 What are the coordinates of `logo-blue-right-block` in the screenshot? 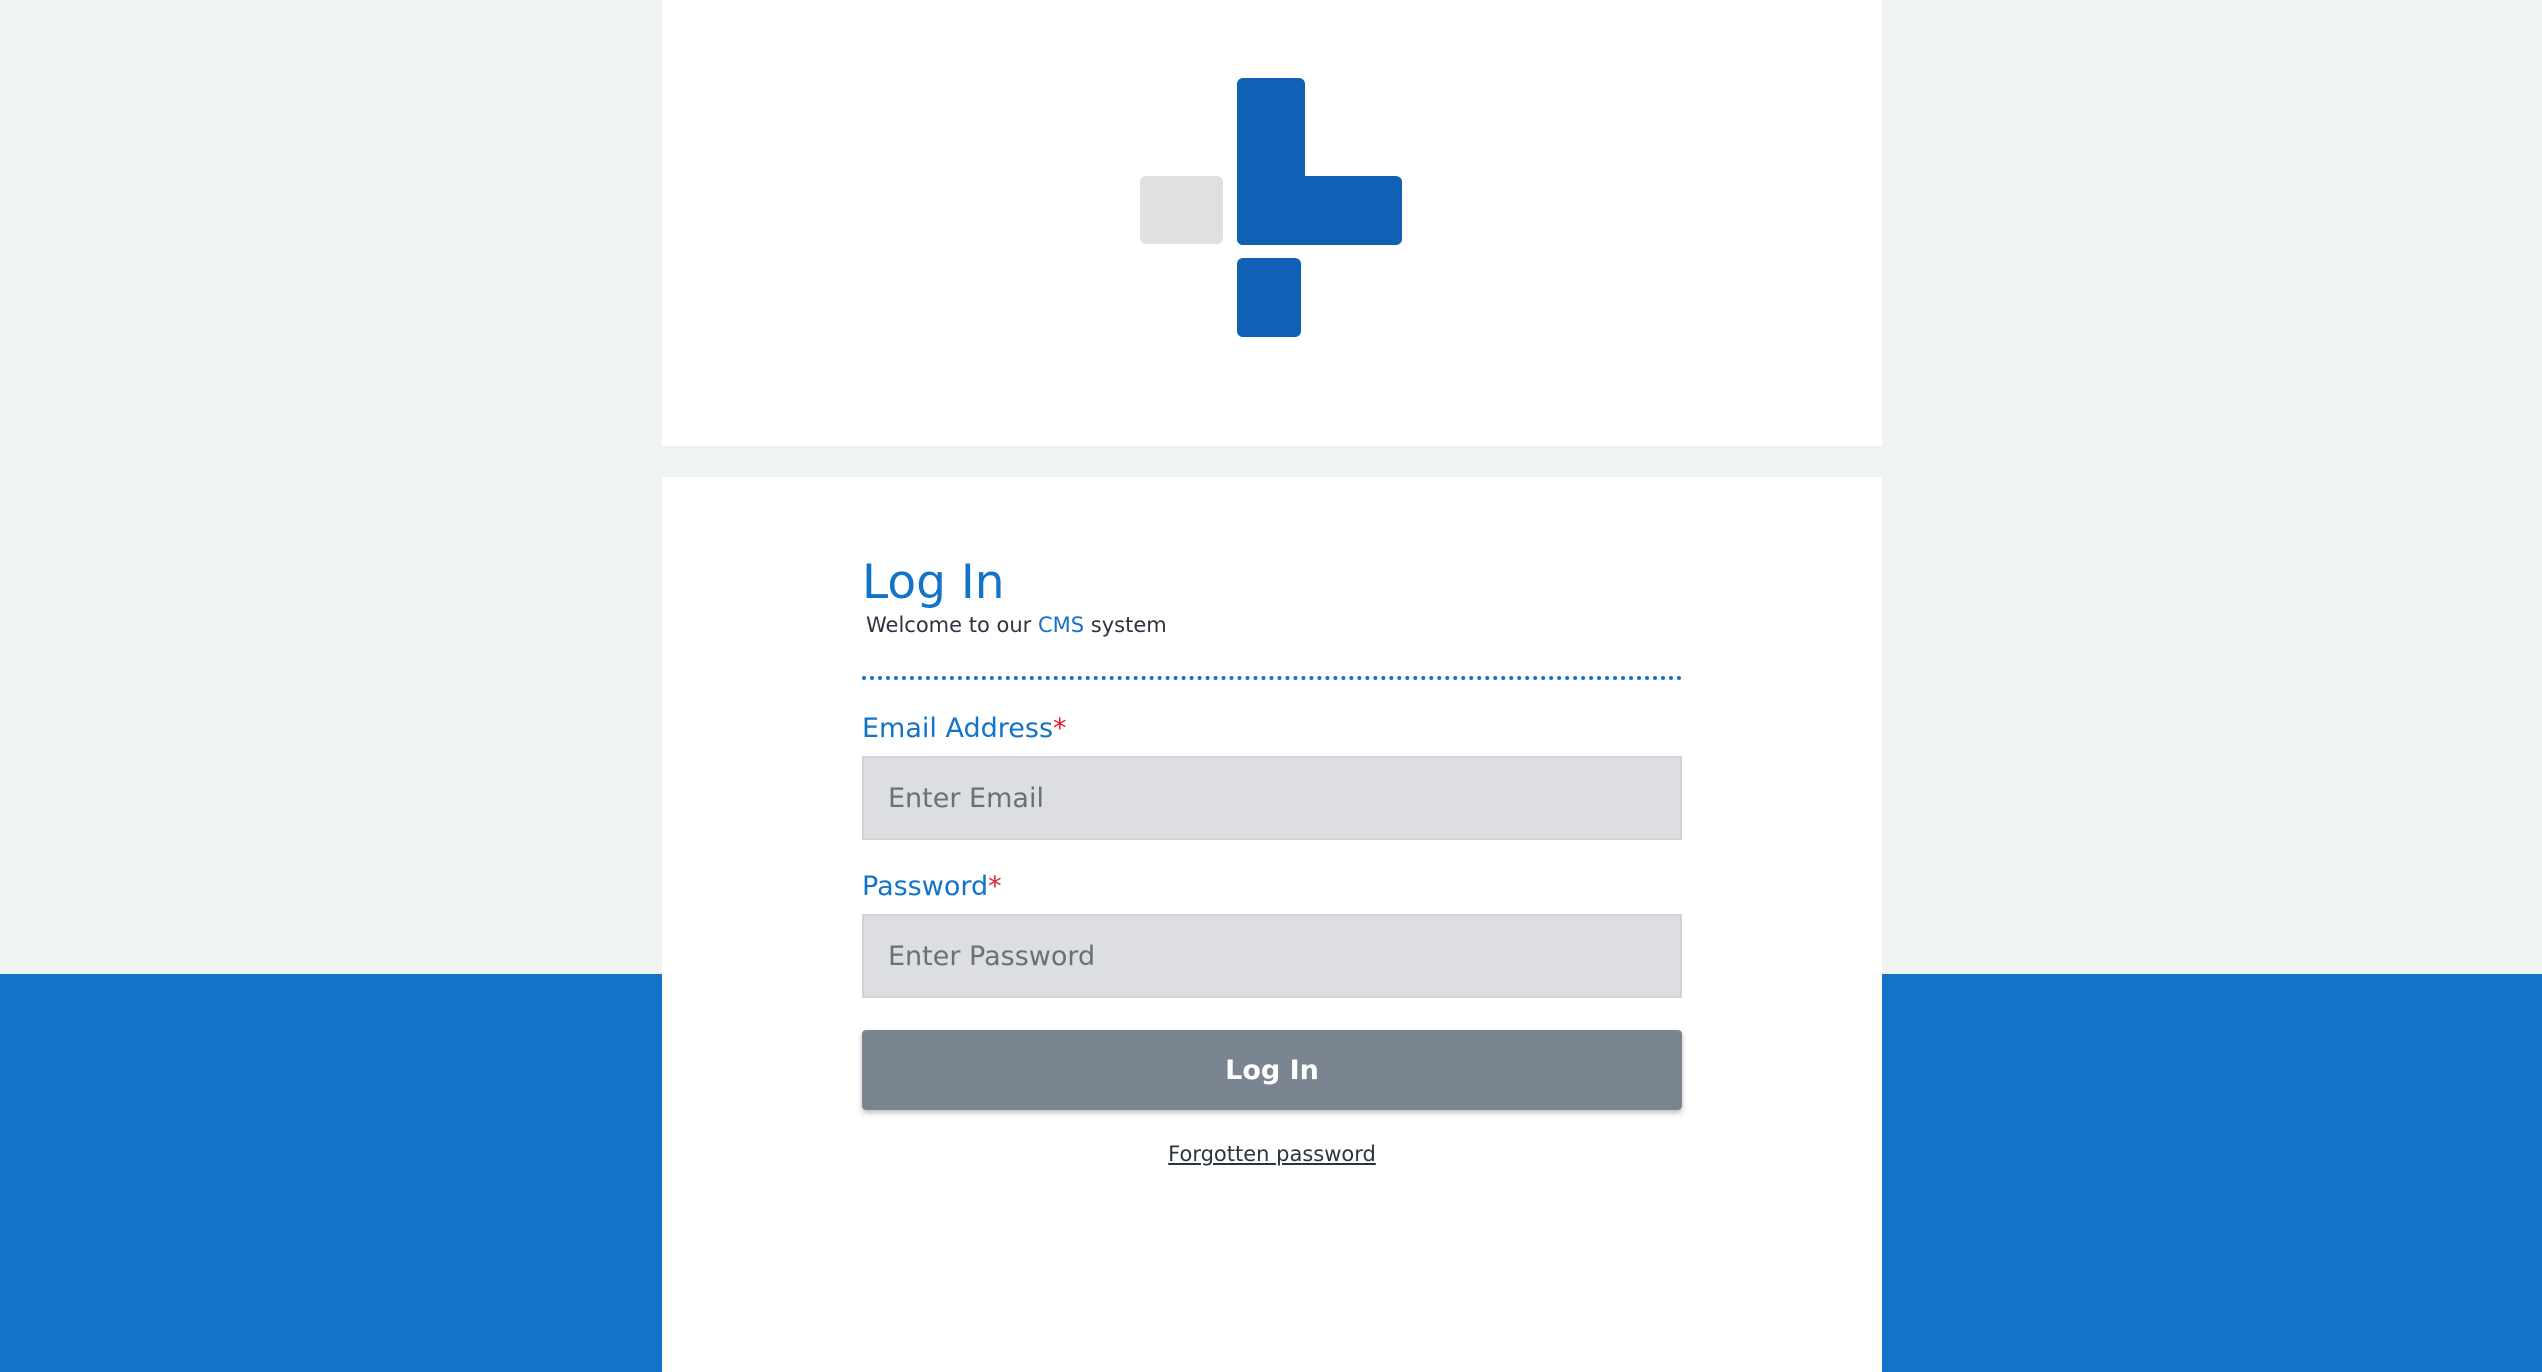 It's located at (1319, 210).